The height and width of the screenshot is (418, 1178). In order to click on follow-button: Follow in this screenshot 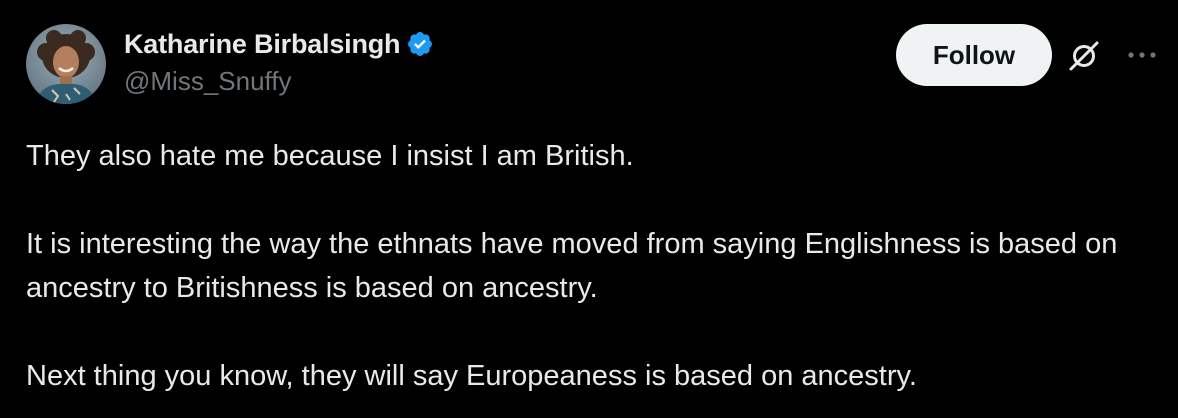, I will do `click(974, 55)`.